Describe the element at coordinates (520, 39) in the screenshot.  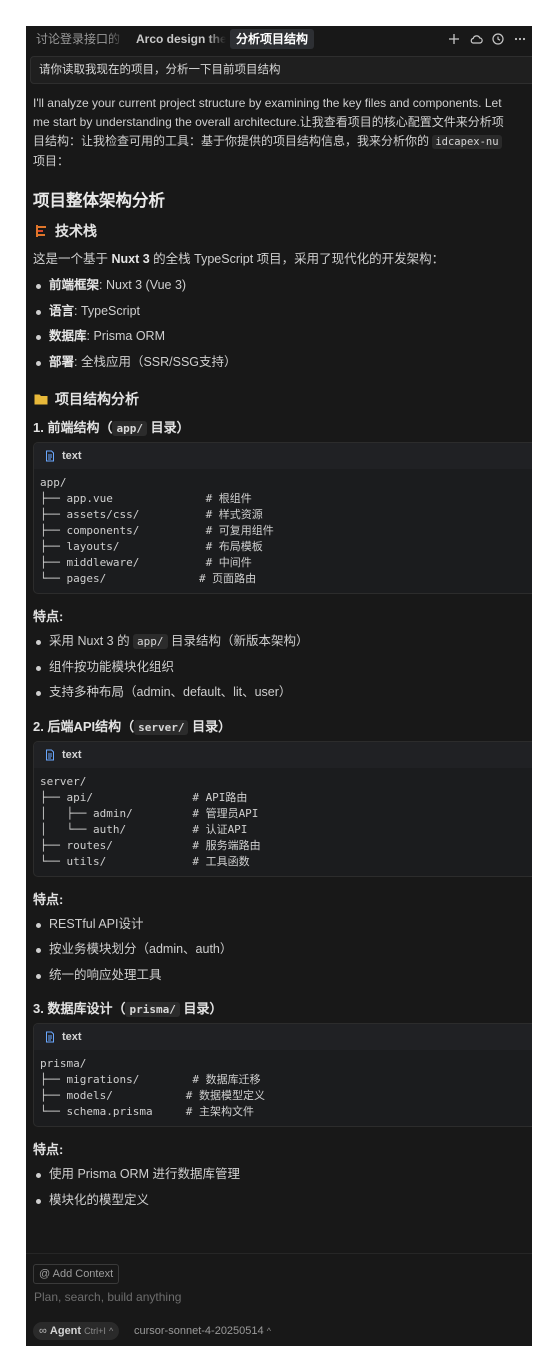
I see `more-icon` at that location.